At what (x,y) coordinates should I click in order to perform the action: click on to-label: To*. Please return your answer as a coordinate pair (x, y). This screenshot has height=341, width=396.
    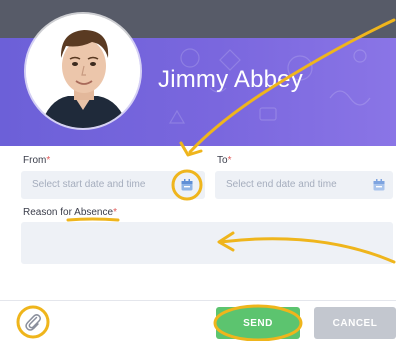
    Looking at the image, I should click on (224, 160).